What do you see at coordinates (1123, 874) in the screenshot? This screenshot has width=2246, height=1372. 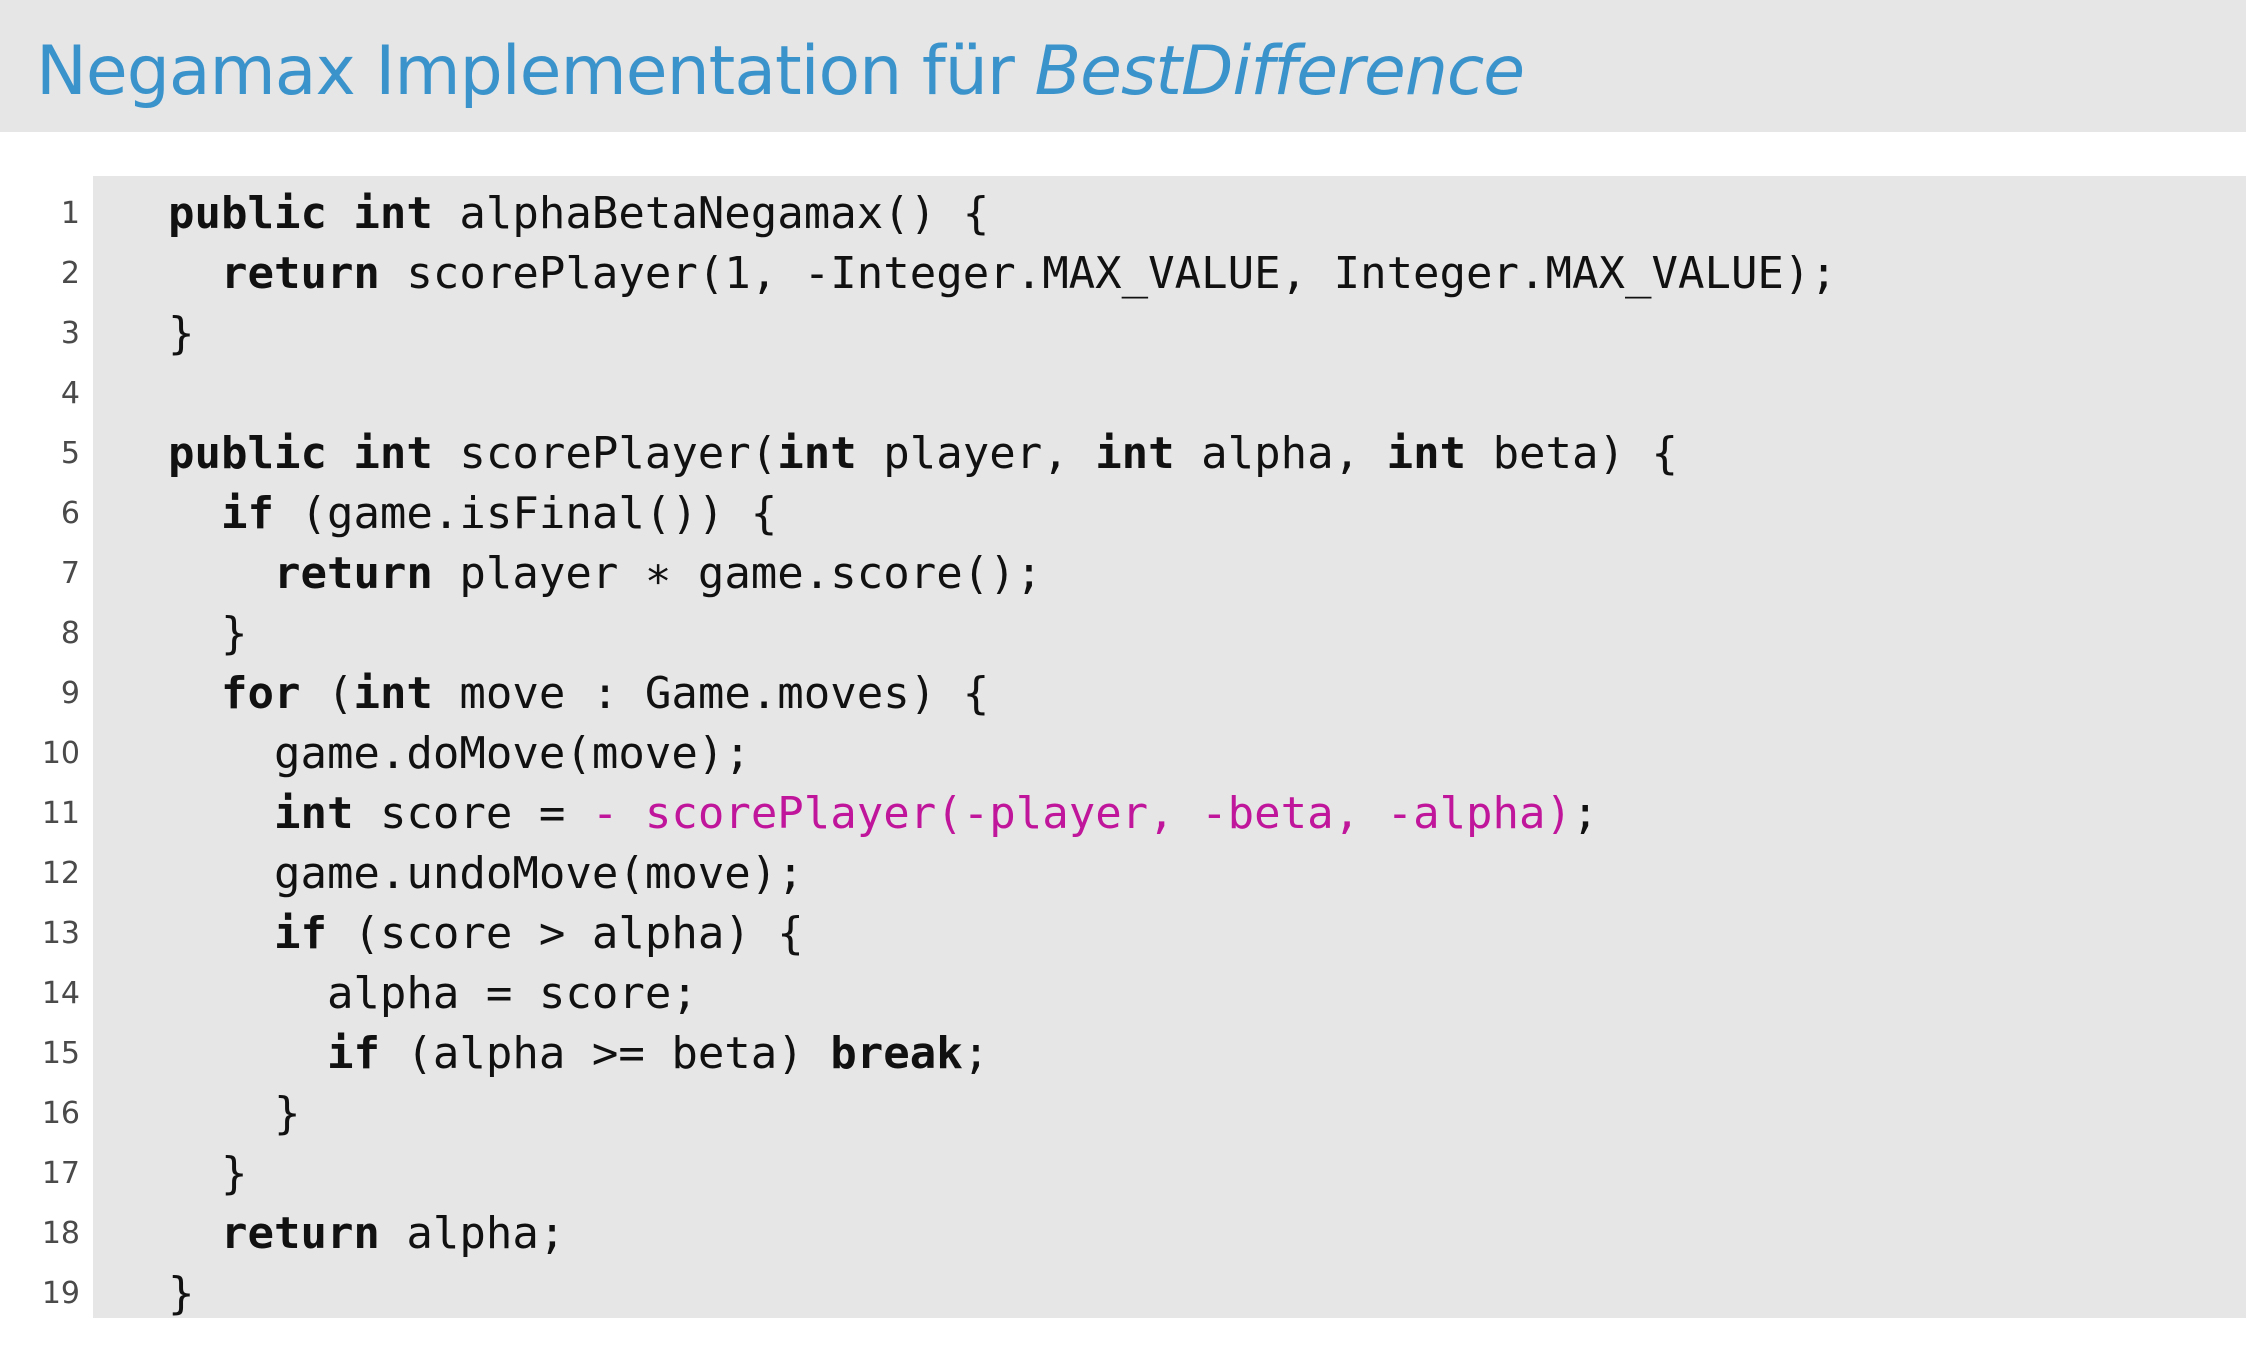 I see `code-line: 12 game.undoMove(move);` at bounding box center [1123, 874].